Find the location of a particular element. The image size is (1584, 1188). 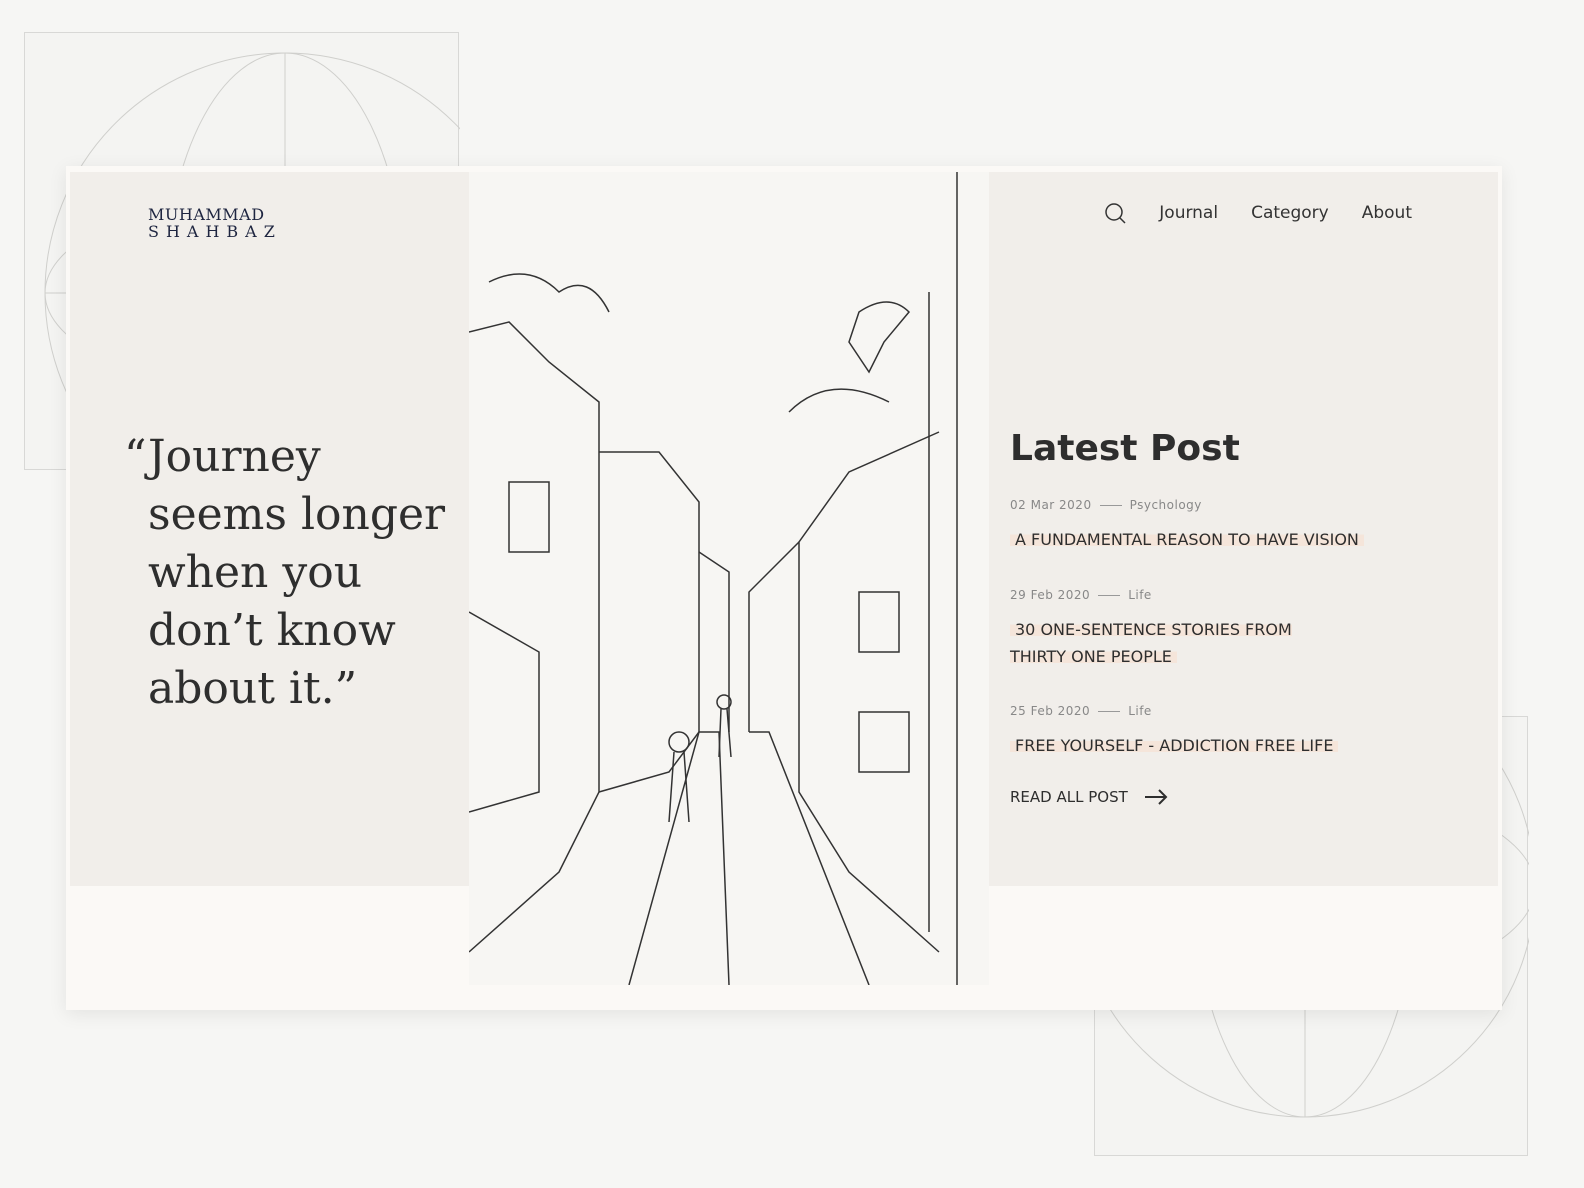

post-title: A FUNDAMENTAL REASON TO HAVE VISION is located at coordinates (1187, 539).